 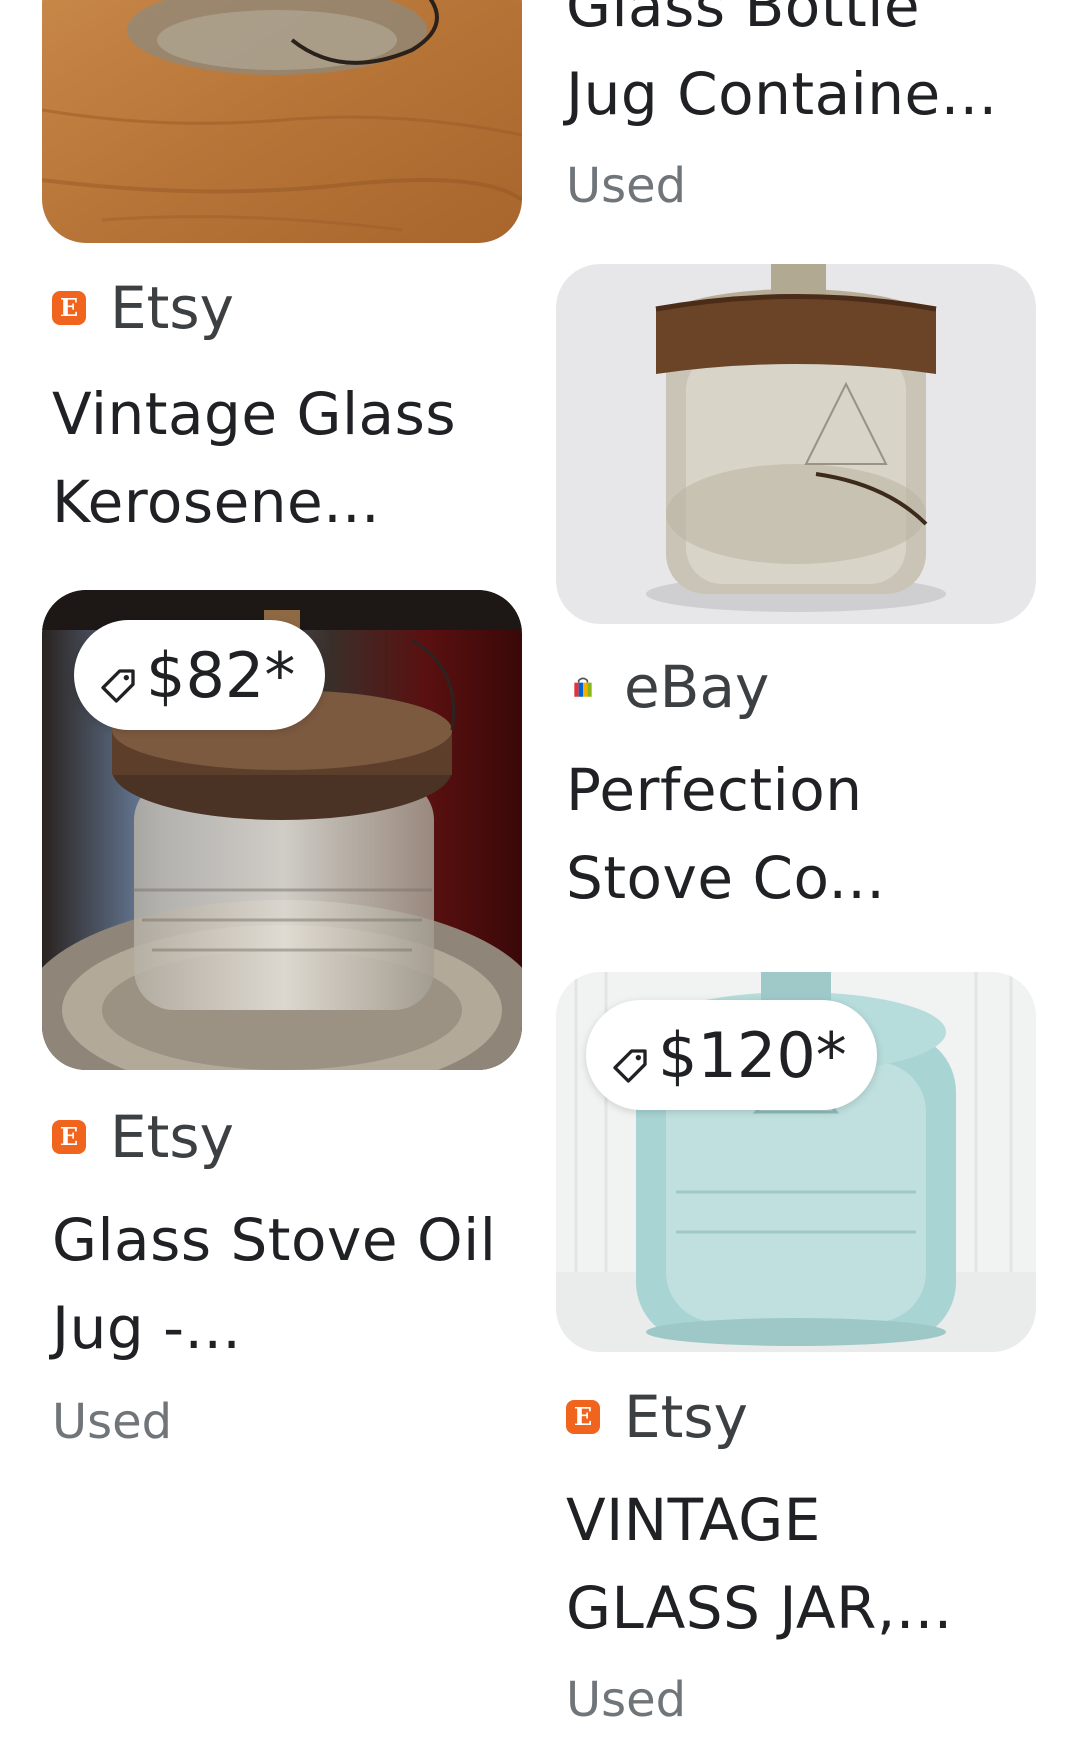 I want to click on title-line: Glass Stove Oil, so click(x=274, y=1240).